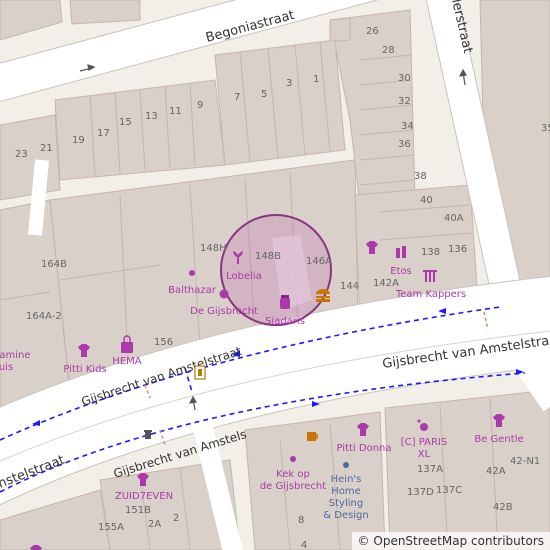 The image size is (550, 550). I want to click on poi-label-zuid7even: ZUID7EVEN, so click(144, 496).